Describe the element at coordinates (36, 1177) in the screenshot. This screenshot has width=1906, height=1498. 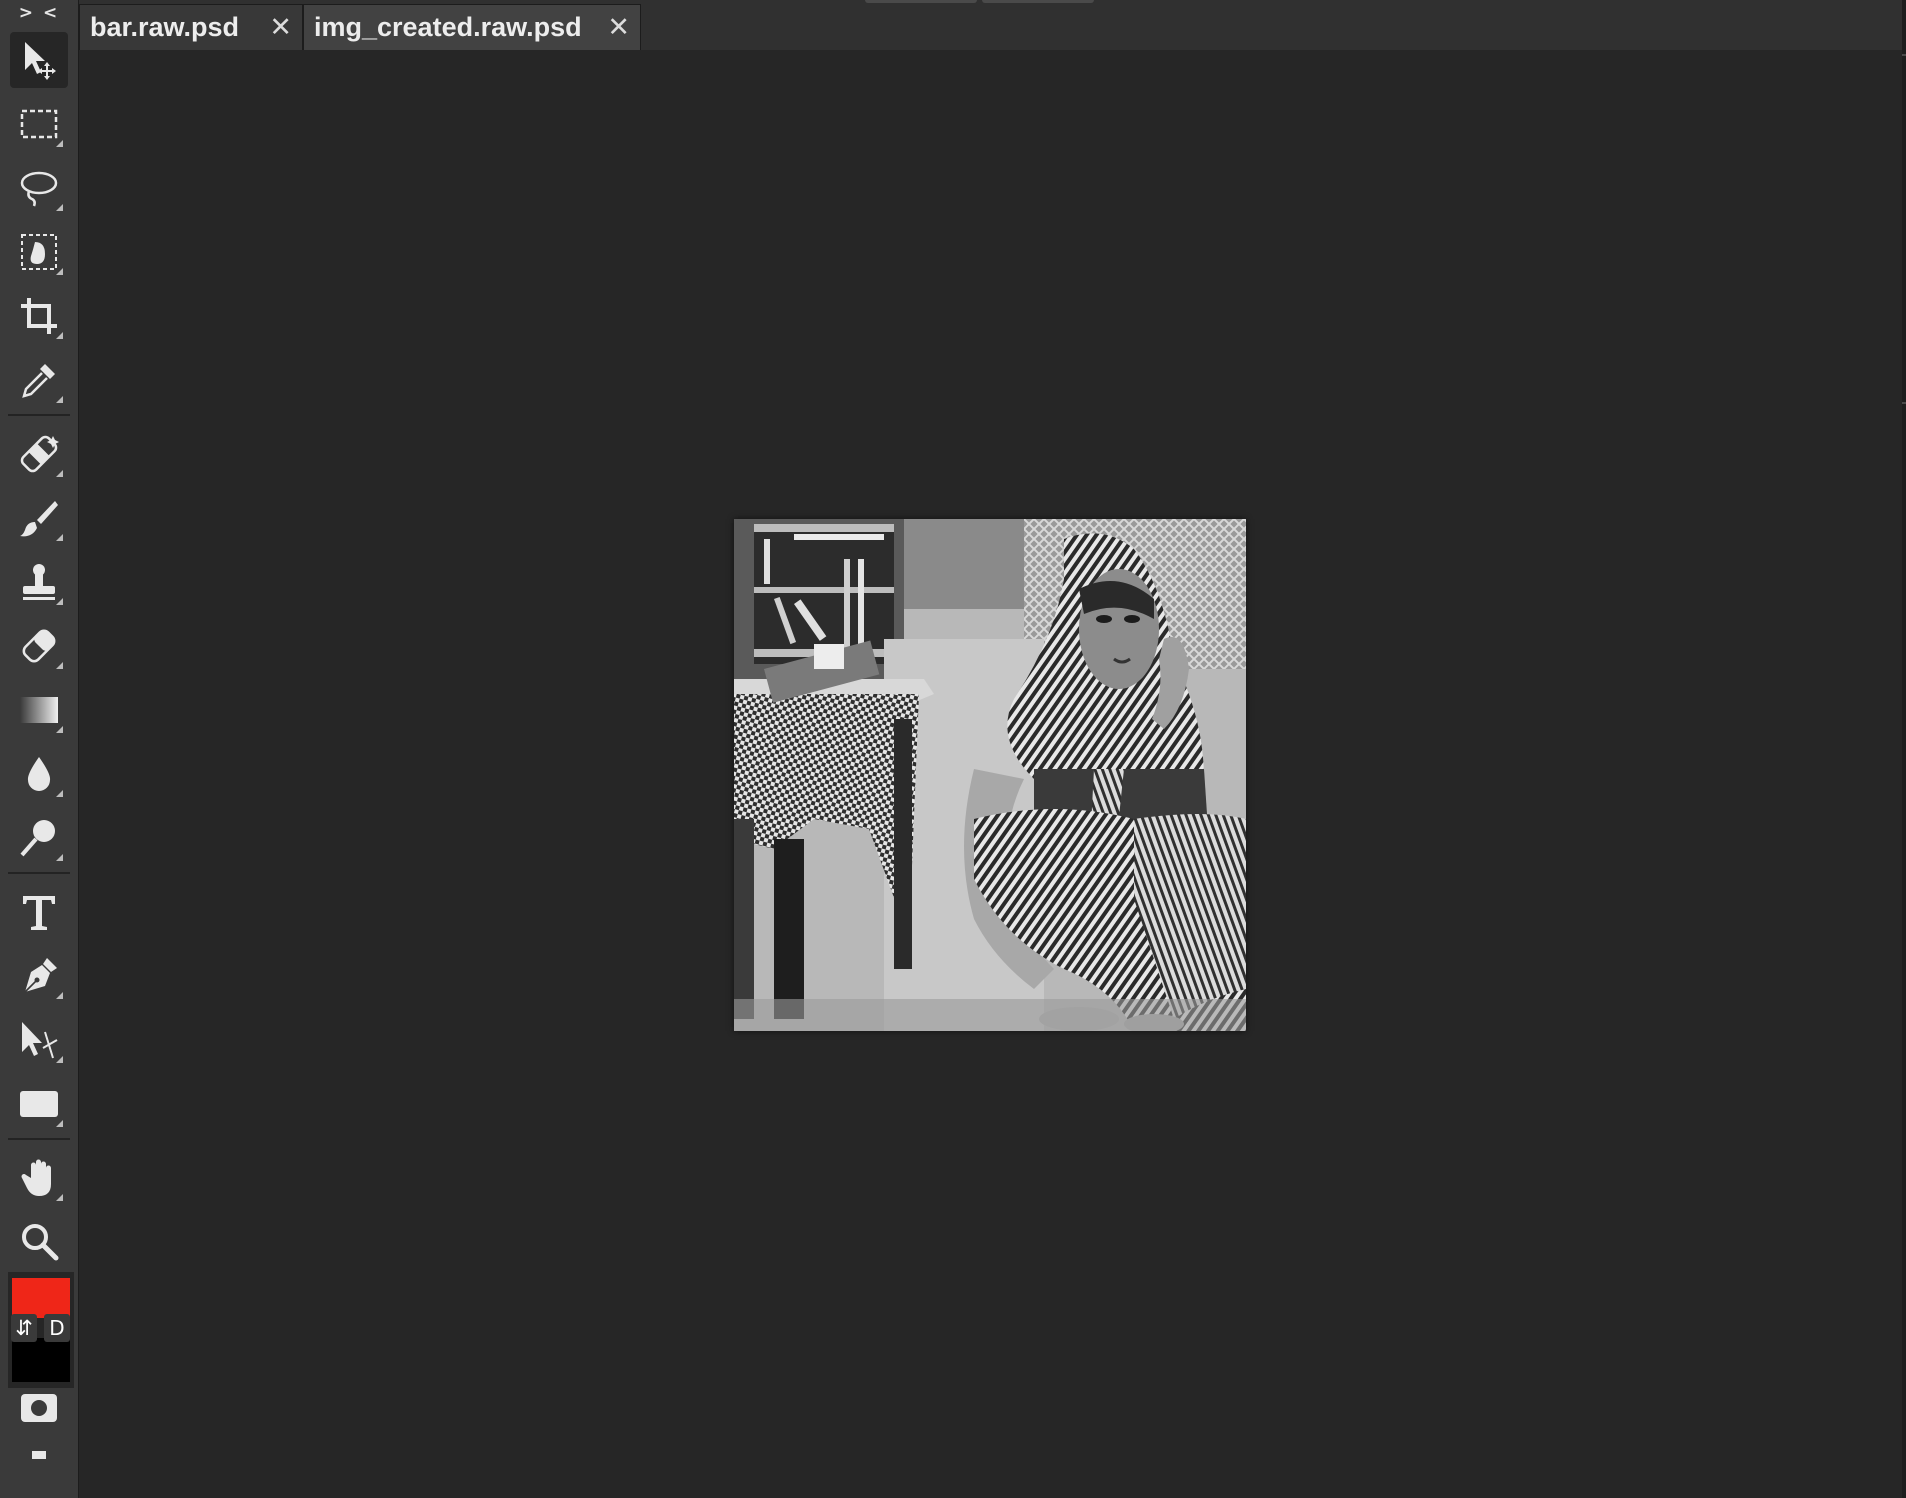
I see `hand-icon` at that location.